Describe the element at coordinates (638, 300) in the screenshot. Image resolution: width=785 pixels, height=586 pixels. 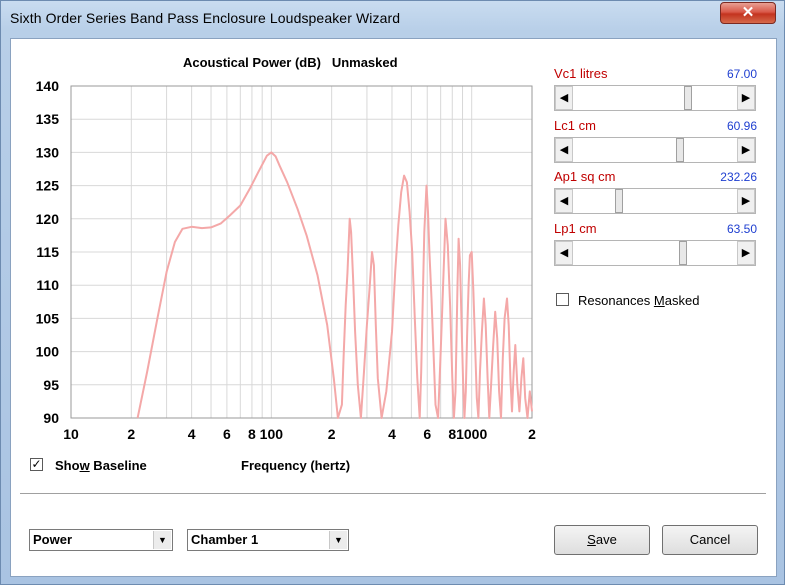
I see `resonances-masked-label: Resonances Masked` at that location.